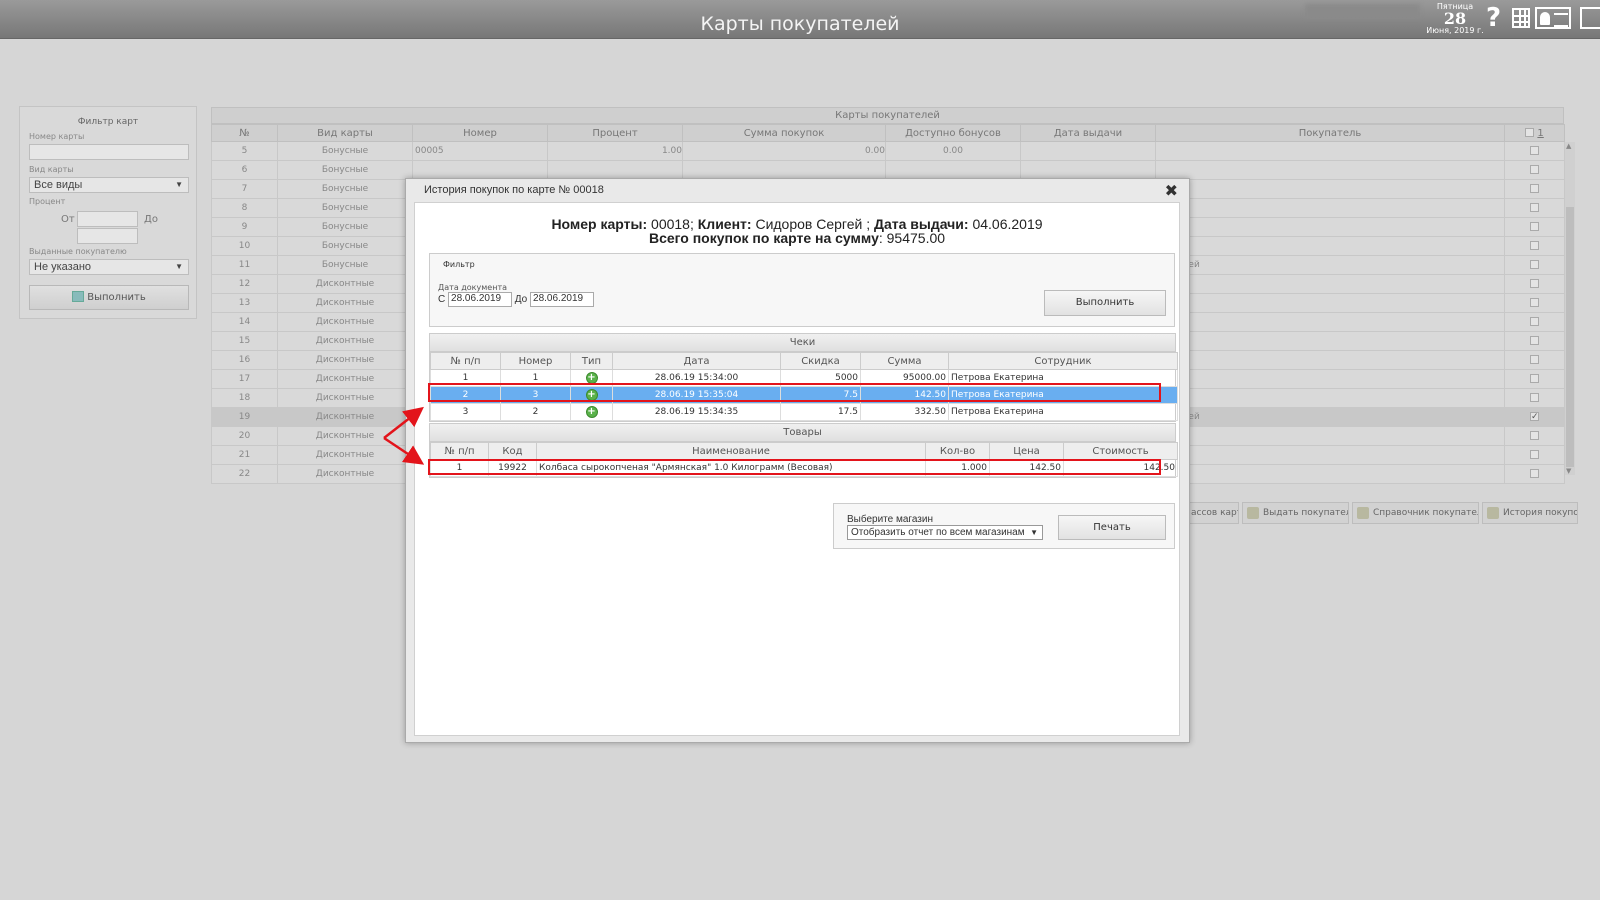 The width and height of the screenshot is (1600, 900). Describe the element at coordinates (1540, 133) in the screenshot. I see `check-count: 1` at that location.